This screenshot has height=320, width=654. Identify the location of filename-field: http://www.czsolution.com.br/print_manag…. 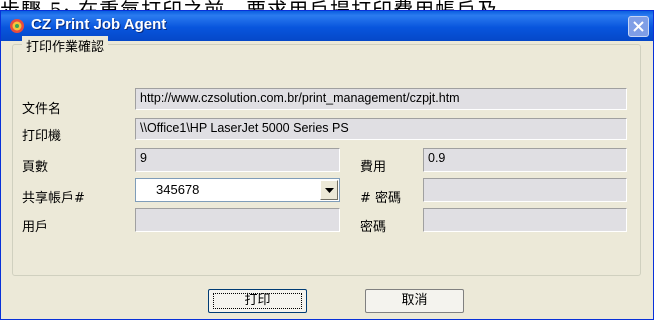
(381, 99).